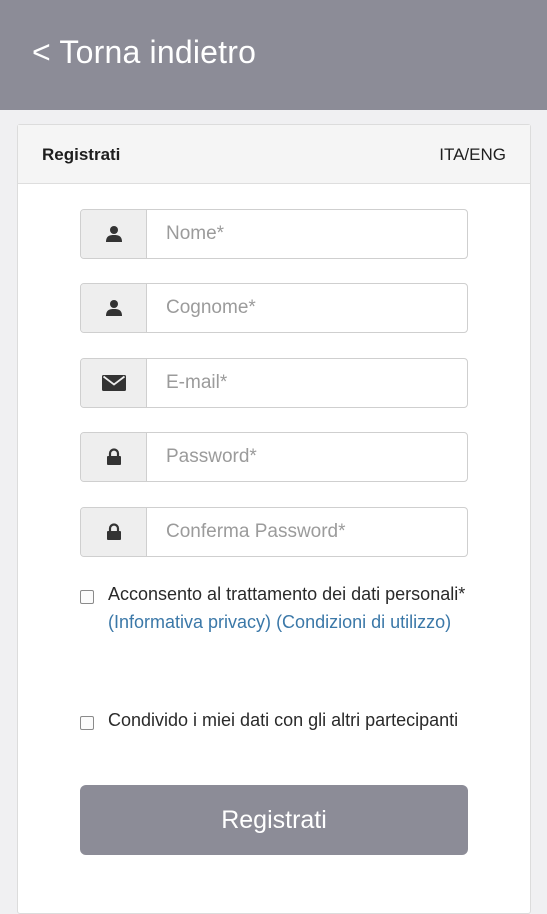  Describe the element at coordinates (274, 820) in the screenshot. I see `register-button: Registrati` at that location.